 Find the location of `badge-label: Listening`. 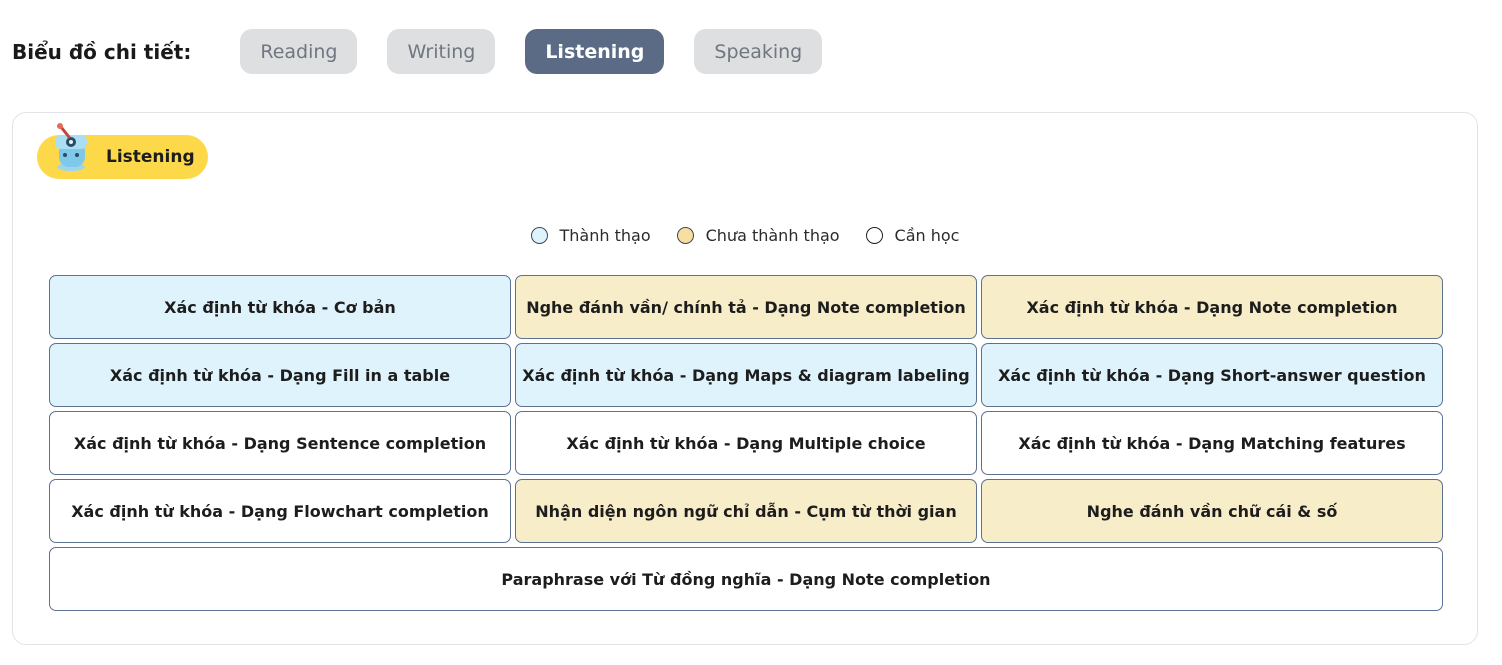

badge-label: Listening is located at coordinates (150, 157).